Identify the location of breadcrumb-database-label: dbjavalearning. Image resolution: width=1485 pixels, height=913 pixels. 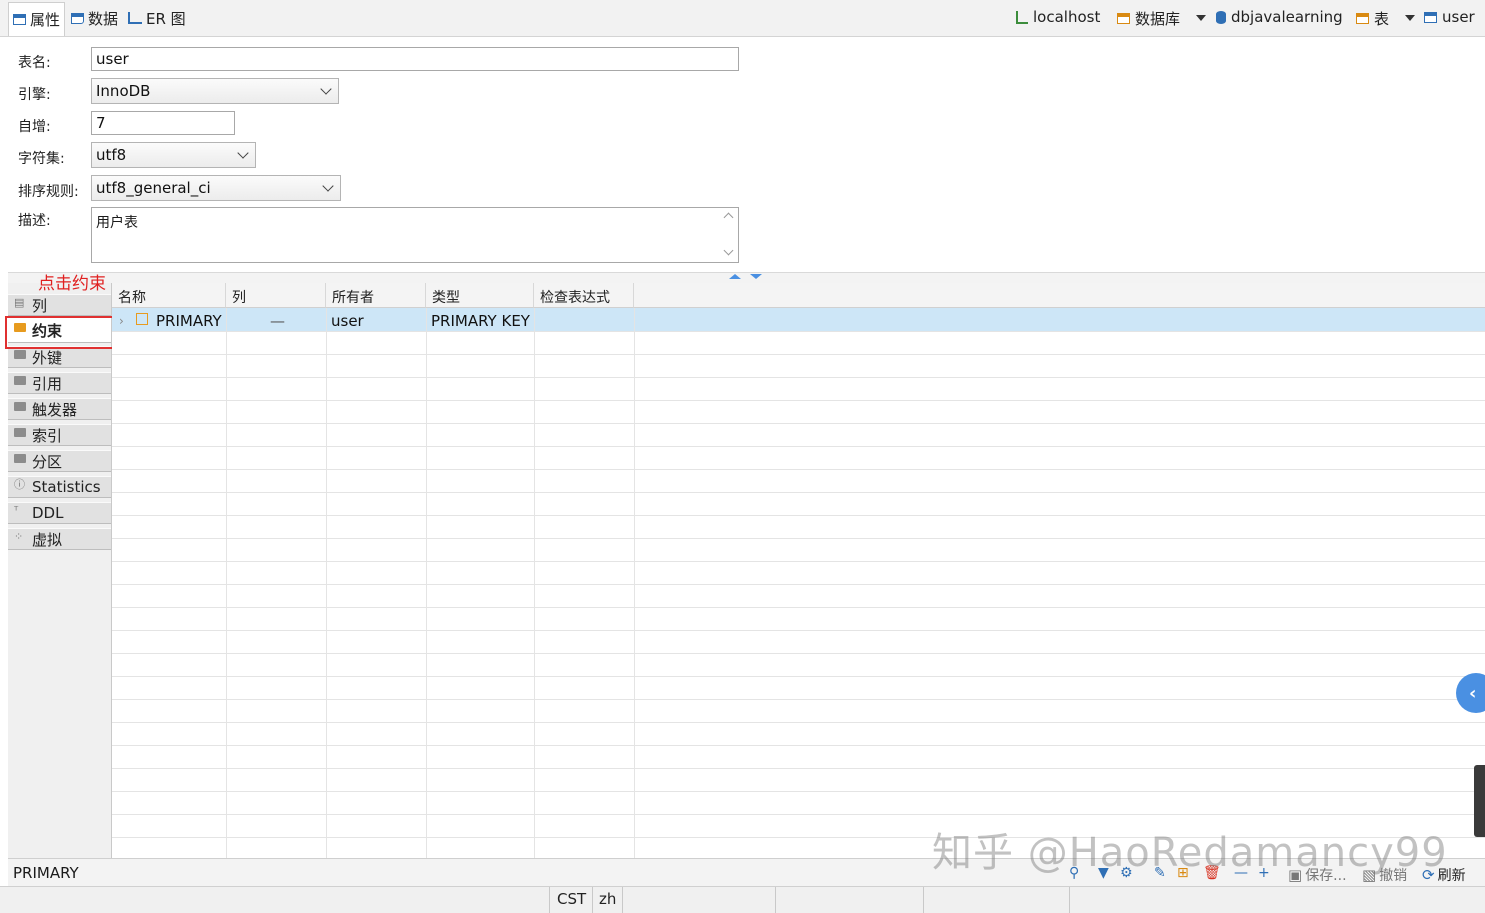
(1287, 17).